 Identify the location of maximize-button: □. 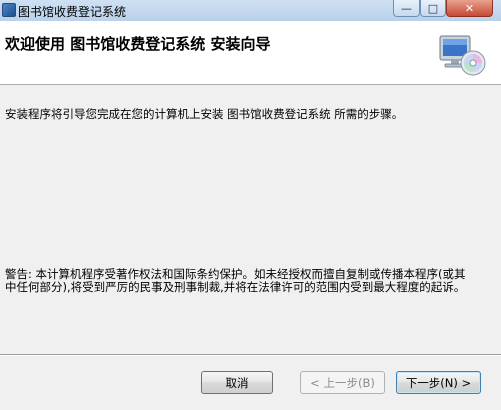
(433, 8).